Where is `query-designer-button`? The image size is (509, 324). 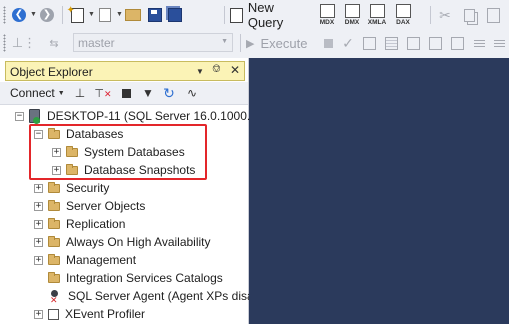 query-designer-button is located at coordinates (391, 43).